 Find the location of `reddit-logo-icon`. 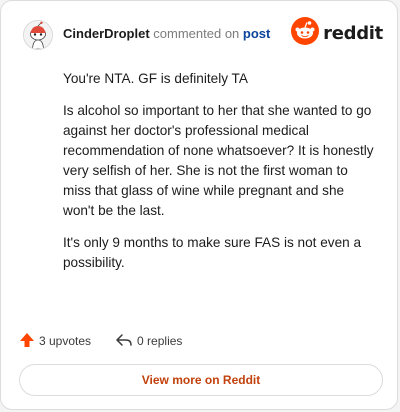

reddit-logo-icon is located at coordinates (305, 33).